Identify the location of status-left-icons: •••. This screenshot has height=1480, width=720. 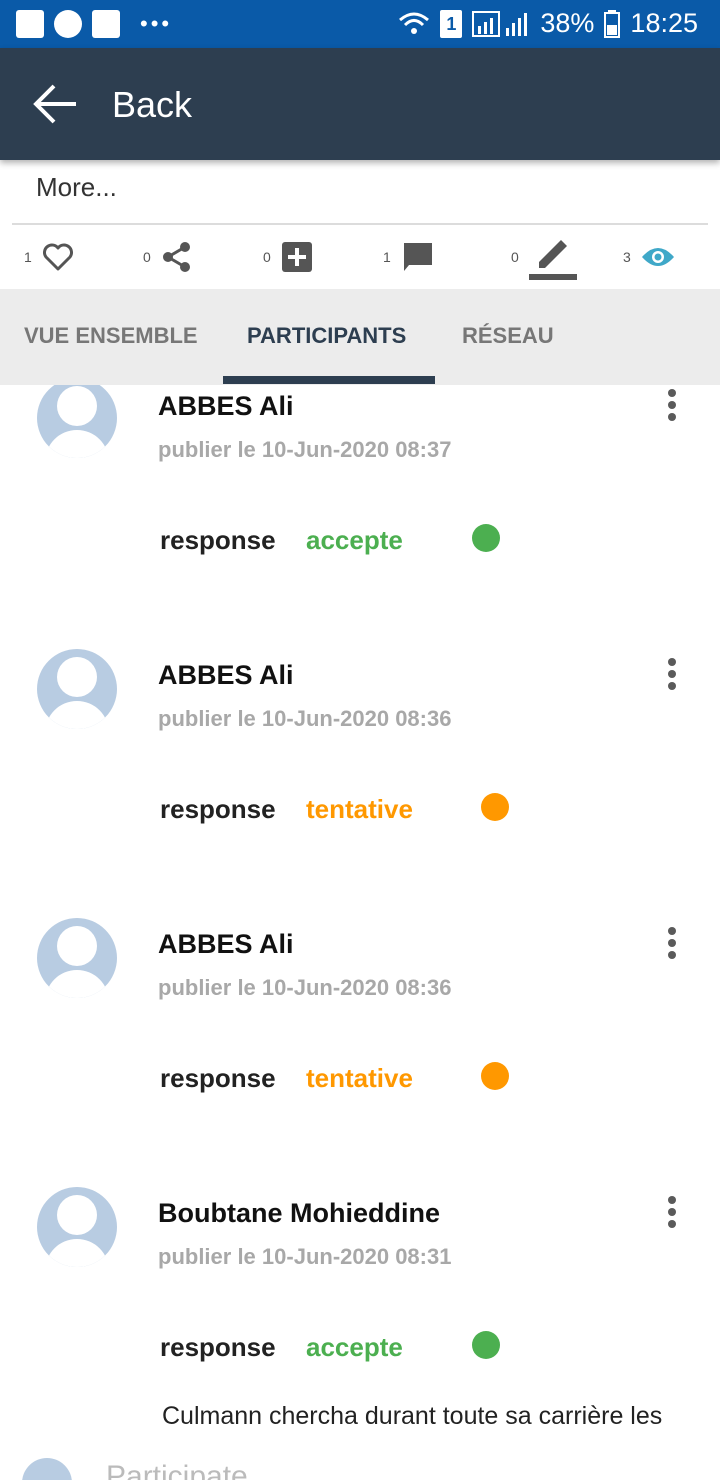
(94, 24).